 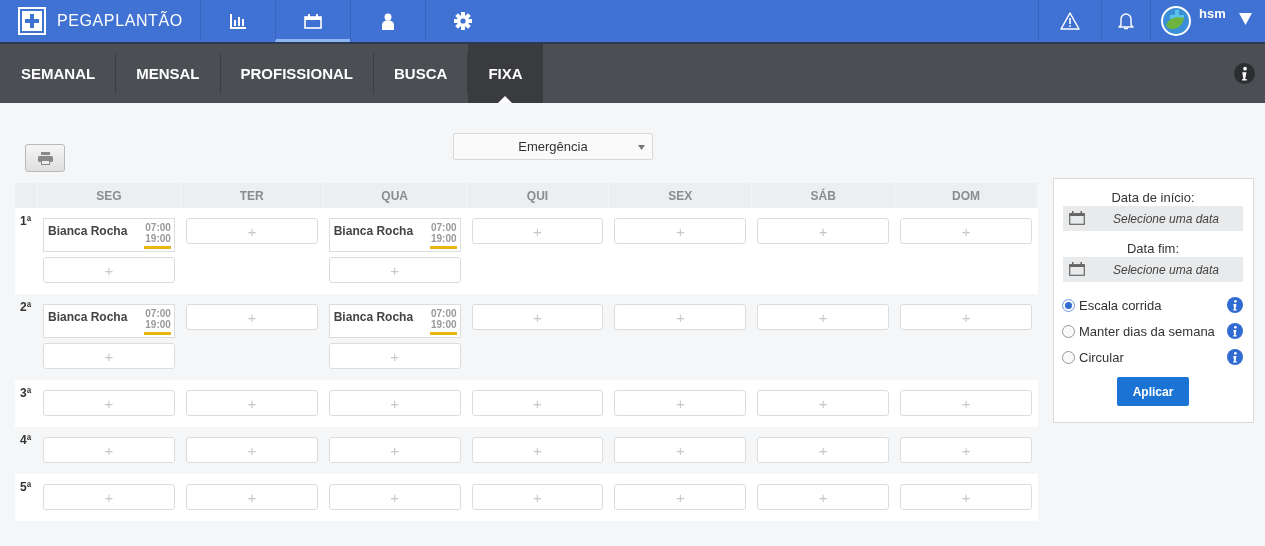 I want to click on apply-button: Aplicar, so click(x=1153, y=391).